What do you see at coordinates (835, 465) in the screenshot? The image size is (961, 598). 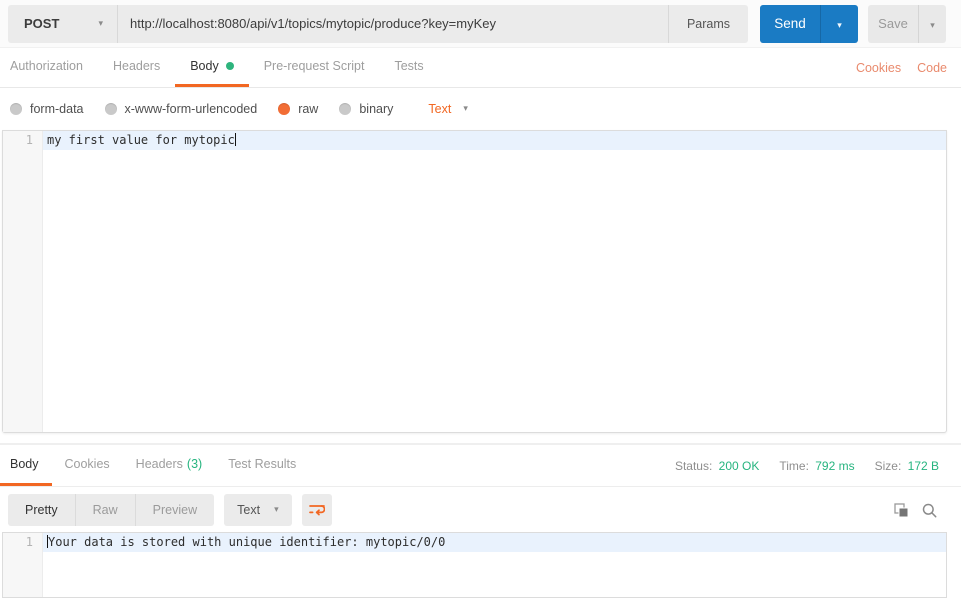 I see `time-value: 792 ms` at bounding box center [835, 465].